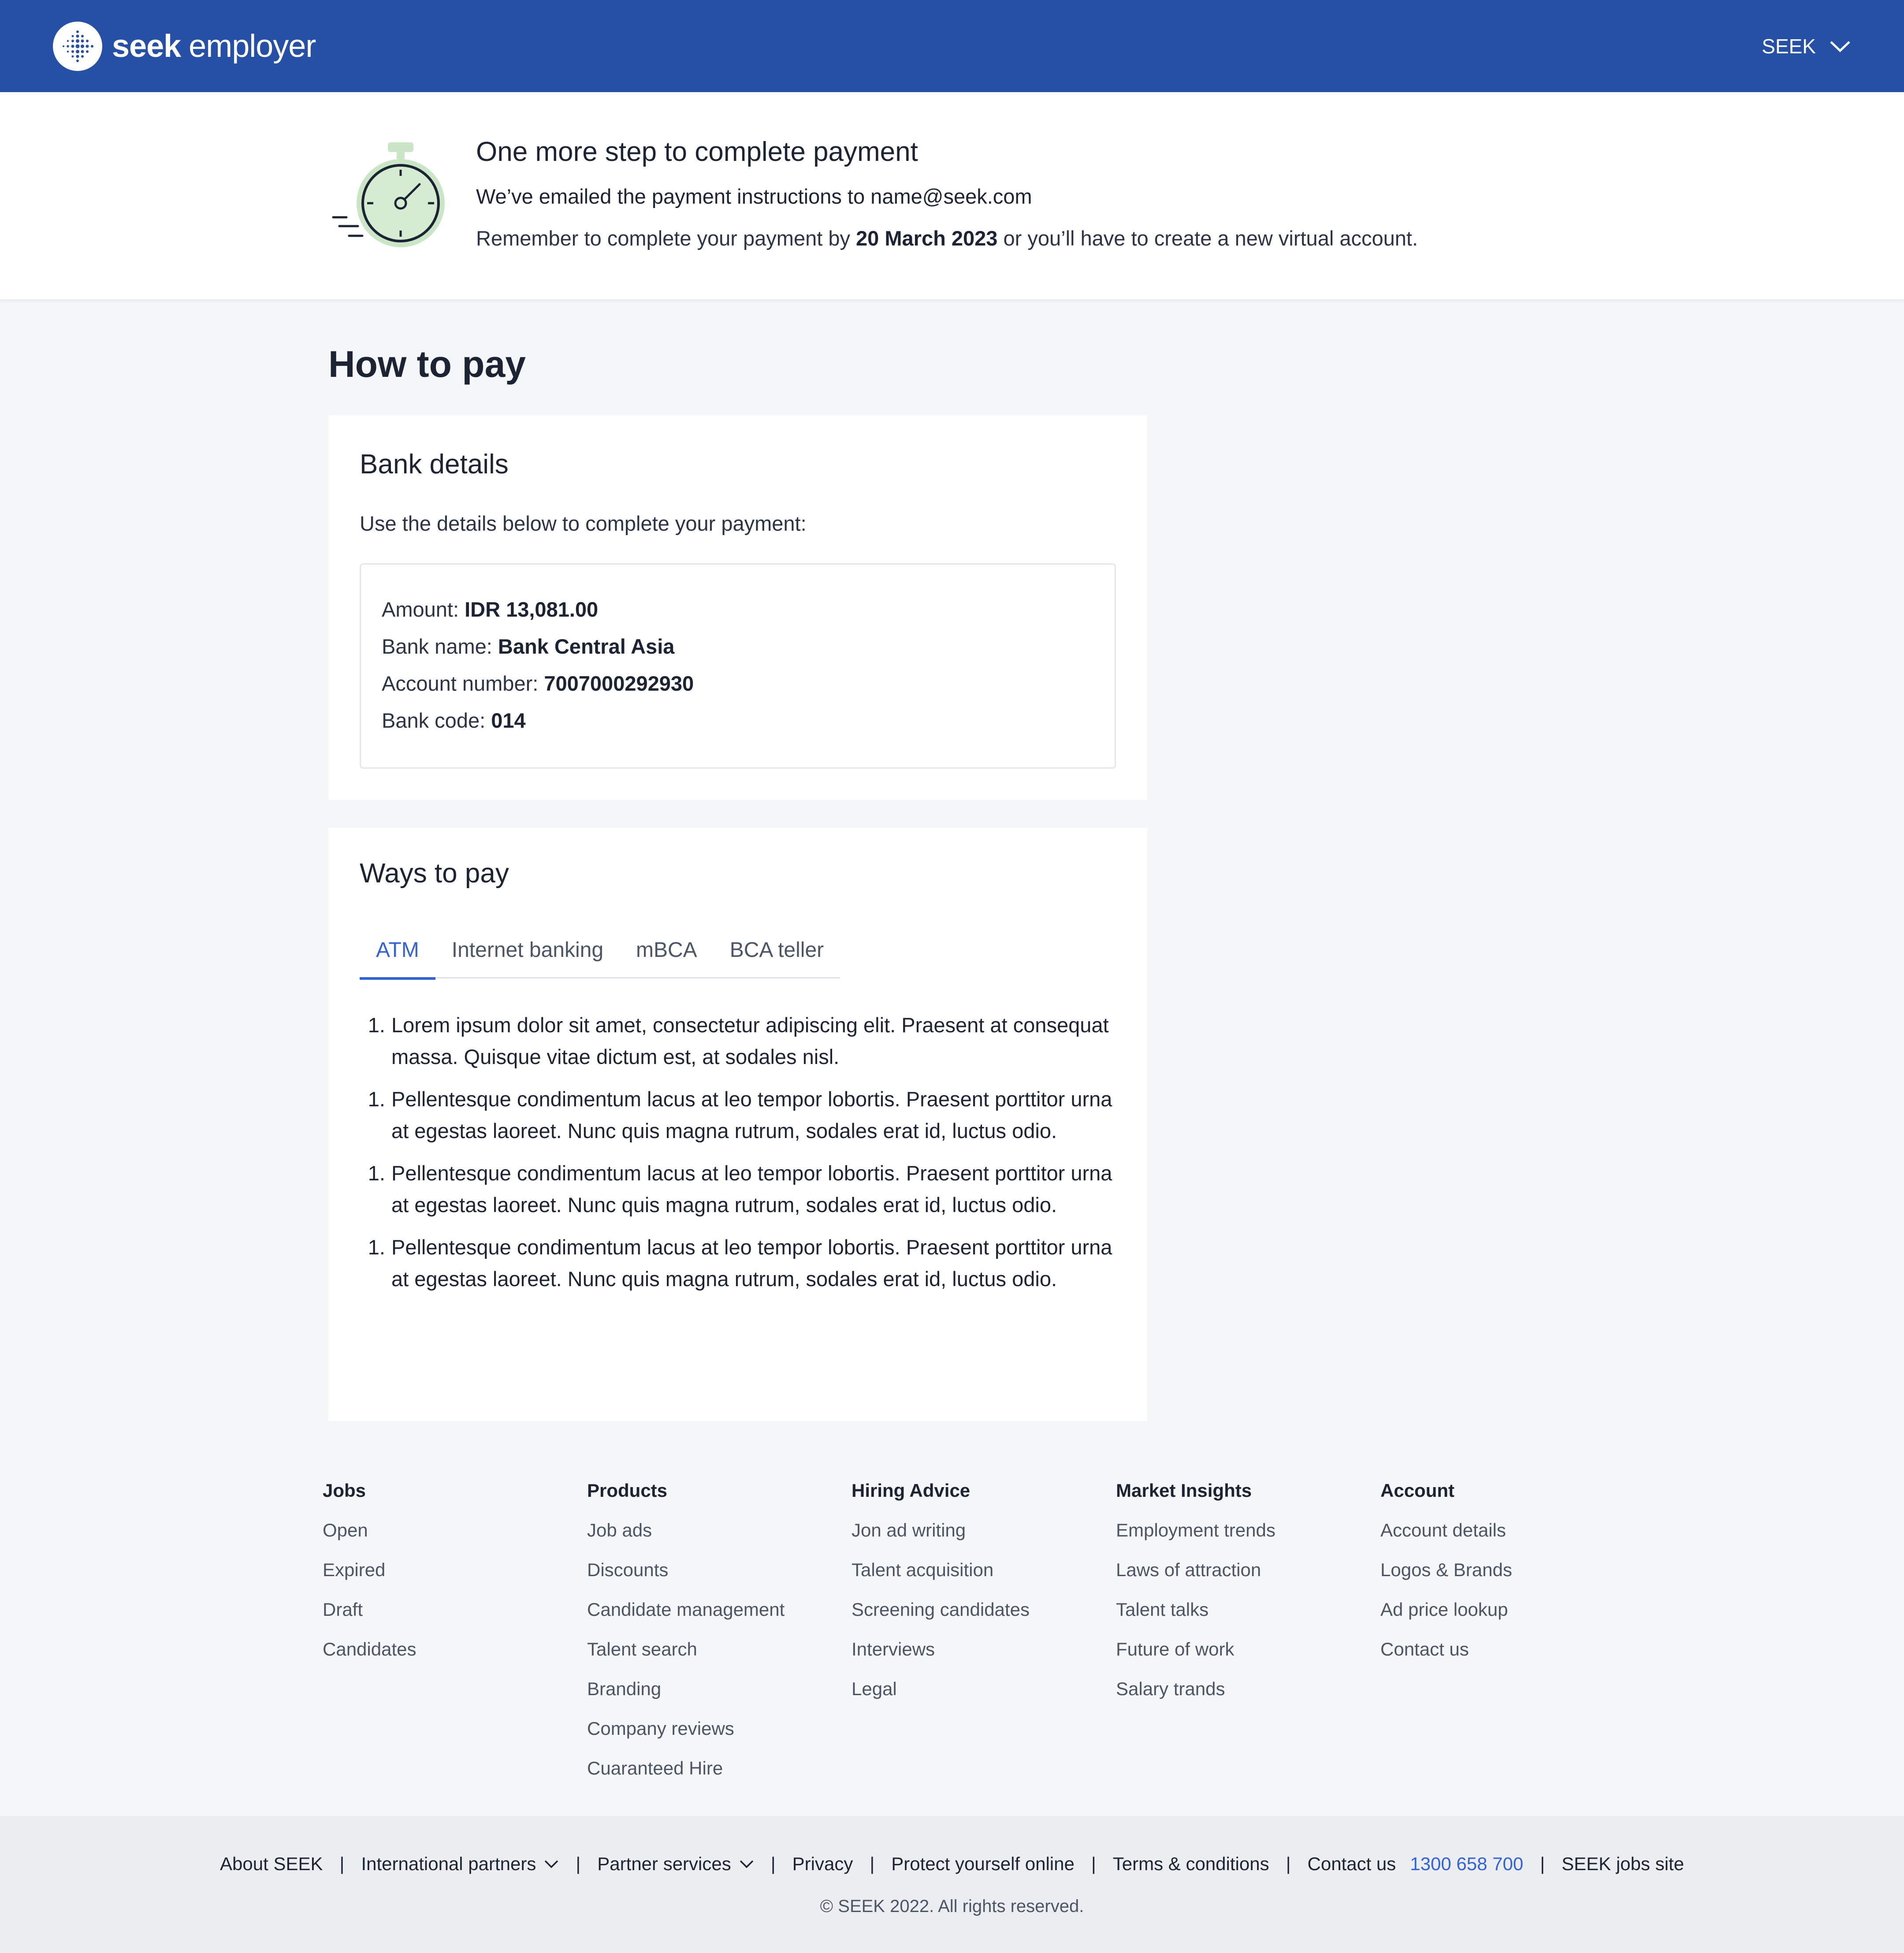  What do you see at coordinates (369, 1539) in the screenshot?
I see `footer-link-open: Open` at bounding box center [369, 1539].